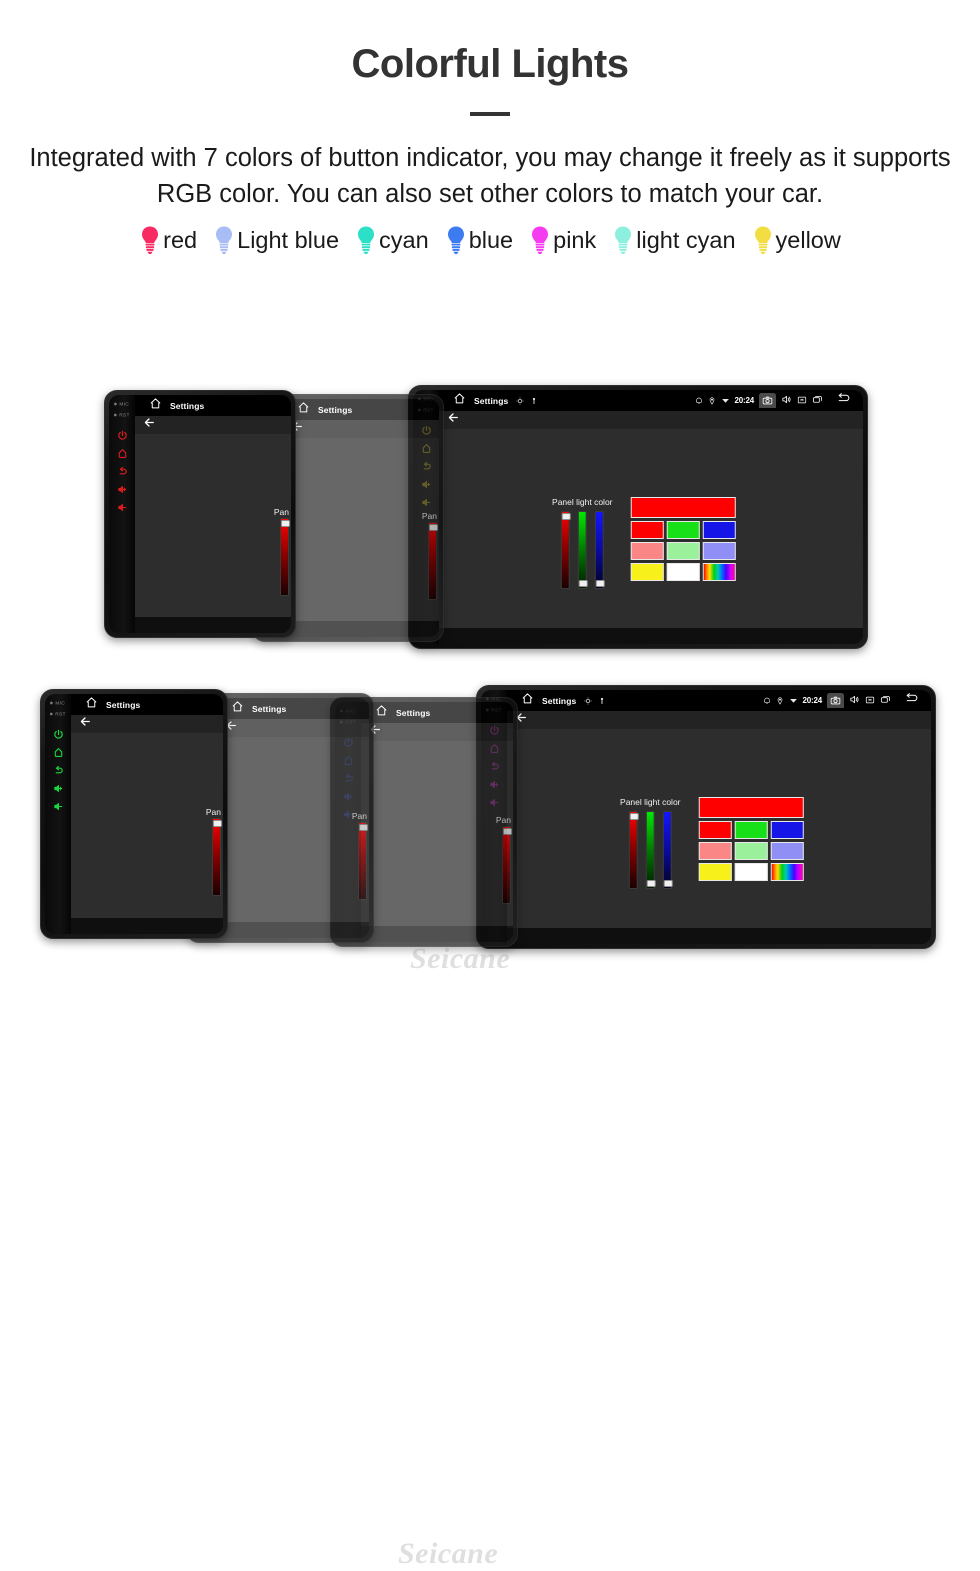 The height and width of the screenshot is (1571, 980). I want to click on device-bezel: MIC RST Settings Pan, so click(200, 514).